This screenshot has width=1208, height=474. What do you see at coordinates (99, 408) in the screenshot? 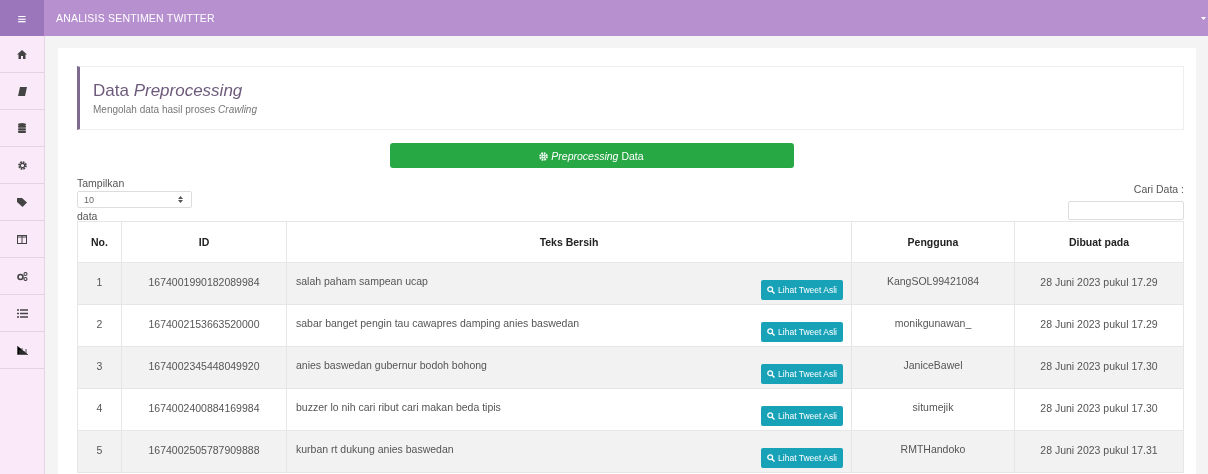
I see `table-cell: 4` at bounding box center [99, 408].